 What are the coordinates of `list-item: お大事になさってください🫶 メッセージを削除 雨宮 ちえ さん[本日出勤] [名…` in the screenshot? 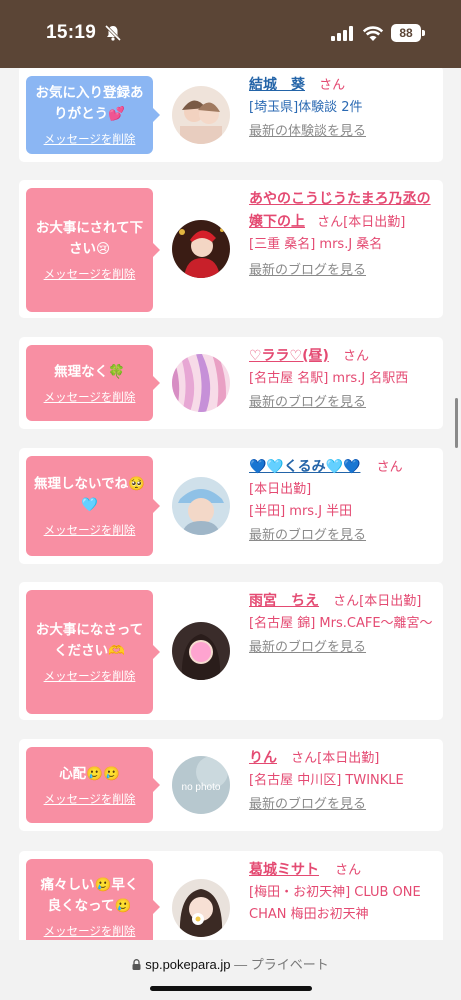 It's located at (231, 651).